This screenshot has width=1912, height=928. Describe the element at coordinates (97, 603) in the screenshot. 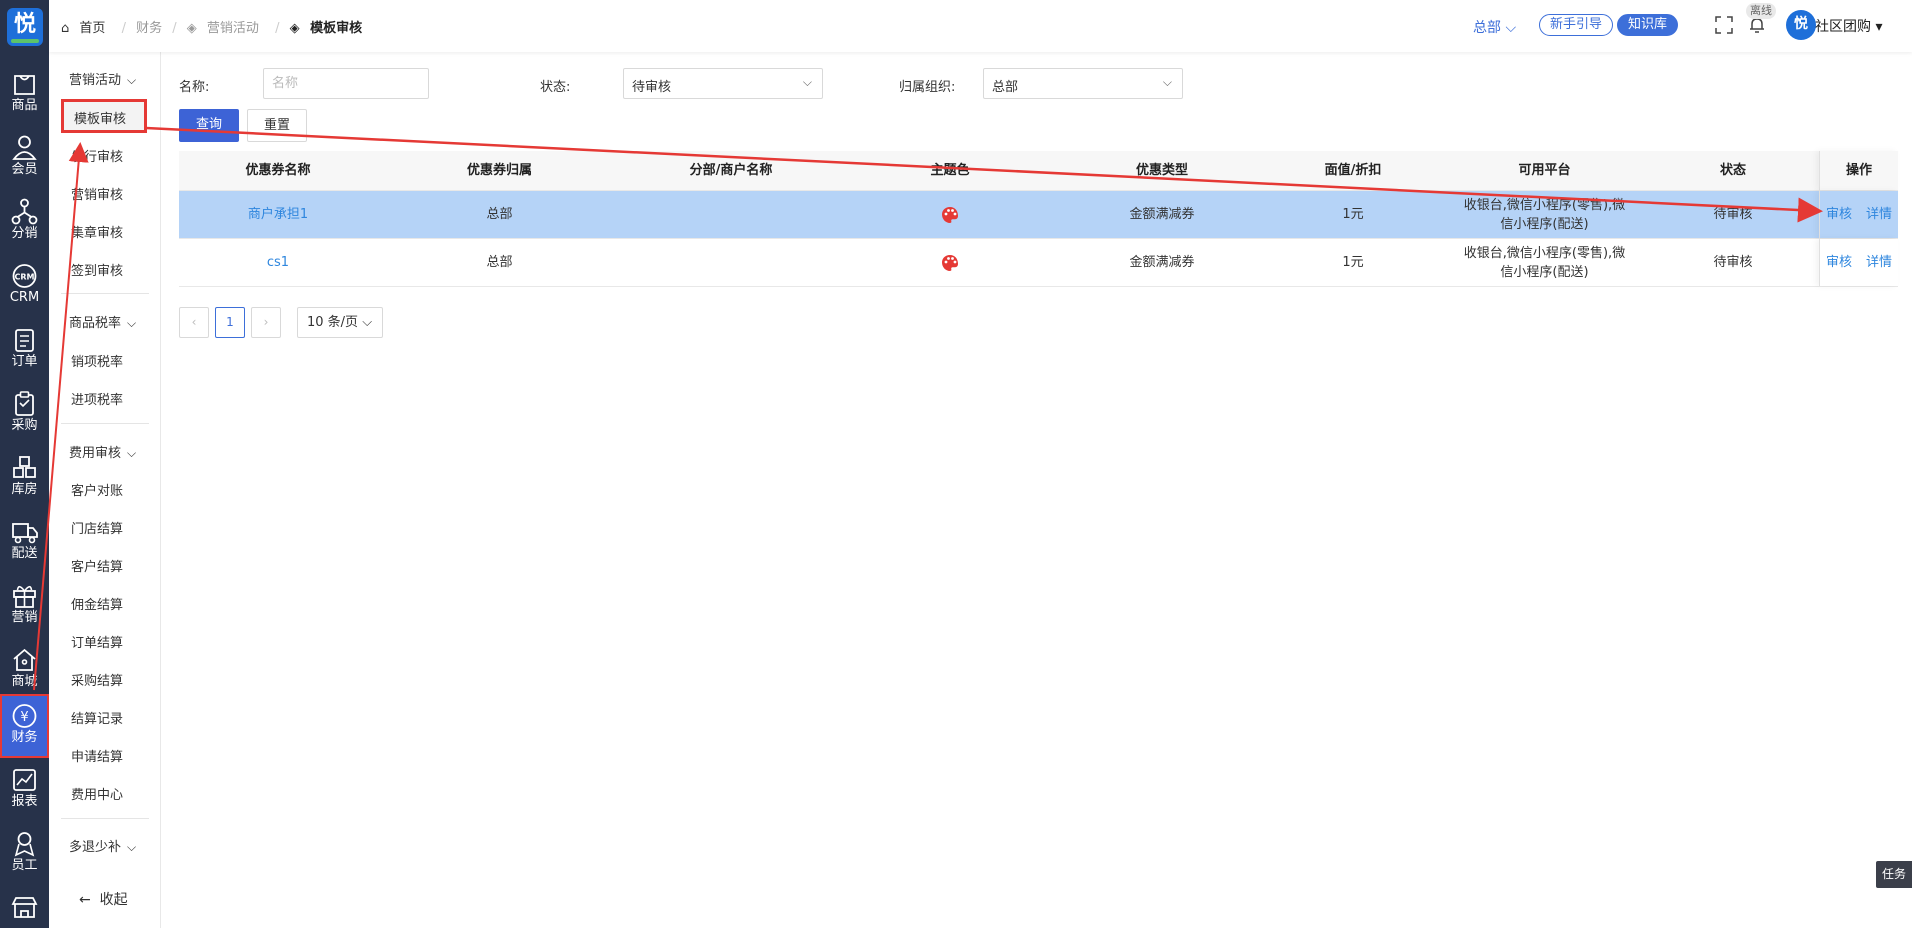

I see `submenu-item-commission-settle: 佣金结算` at that location.